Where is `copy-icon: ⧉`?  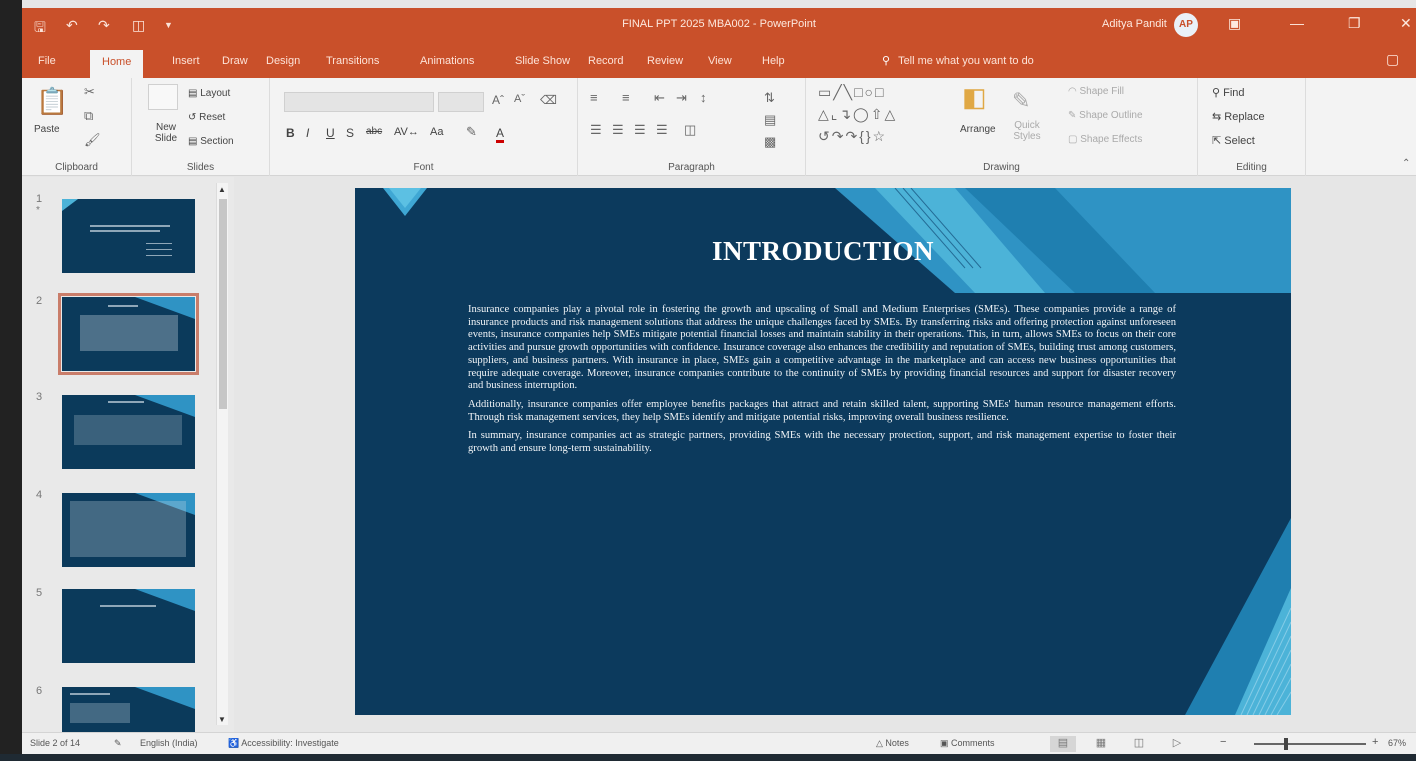 copy-icon: ⧉ is located at coordinates (88, 116).